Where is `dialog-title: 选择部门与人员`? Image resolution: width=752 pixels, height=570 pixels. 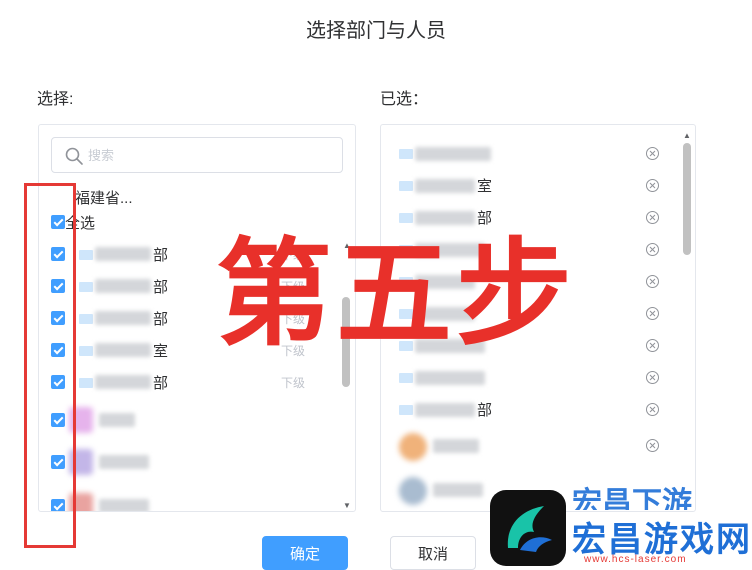
dialog-title: 选择部门与人员 is located at coordinates (376, 31).